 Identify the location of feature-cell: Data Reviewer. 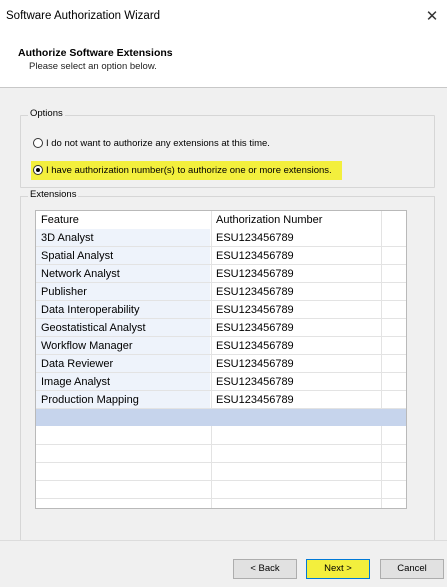
(123, 363).